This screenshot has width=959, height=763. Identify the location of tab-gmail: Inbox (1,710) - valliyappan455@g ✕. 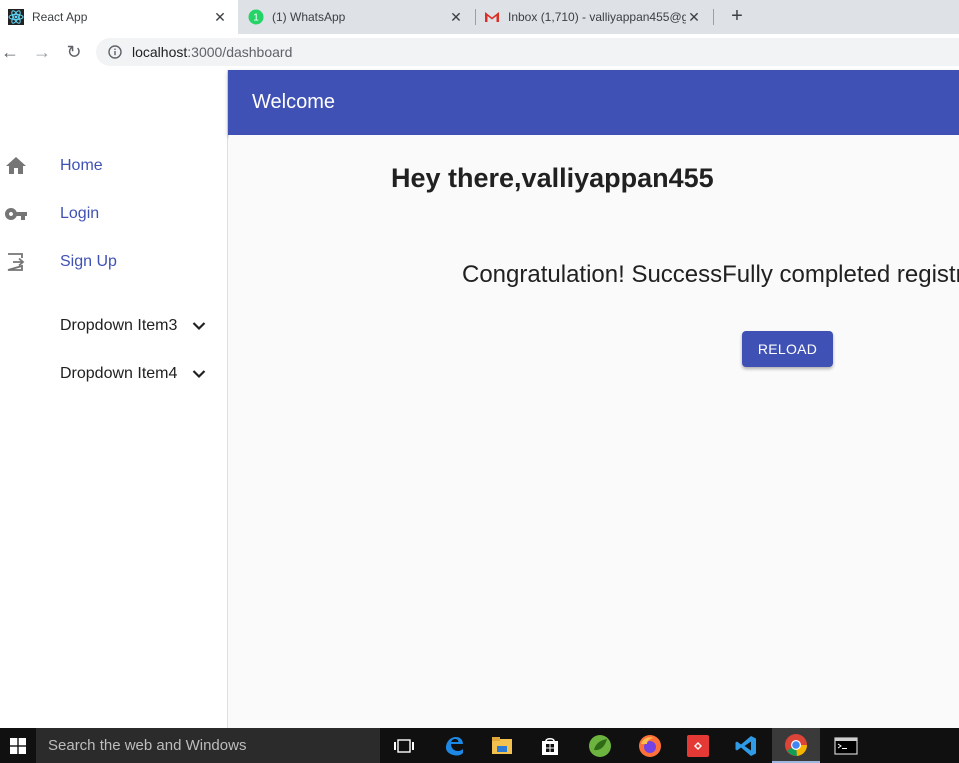
(594, 17).